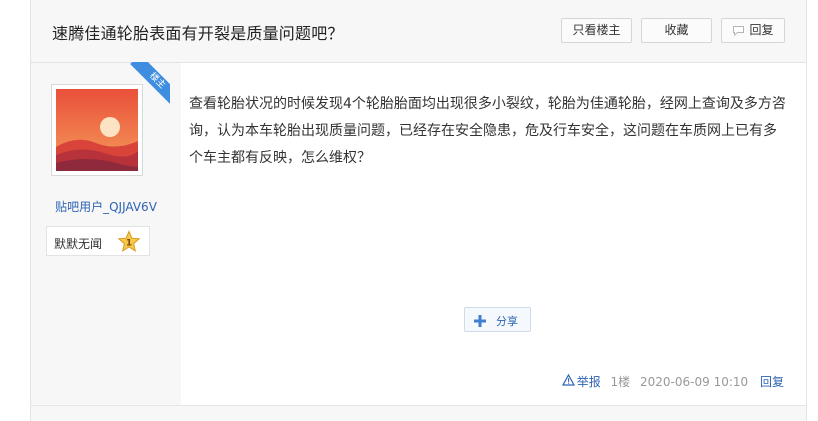 Image resolution: width=818 pixels, height=421 pixels. What do you see at coordinates (568, 381) in the screenshot?
I see `warning-triangle-icon` at bounding box center [568, 381].